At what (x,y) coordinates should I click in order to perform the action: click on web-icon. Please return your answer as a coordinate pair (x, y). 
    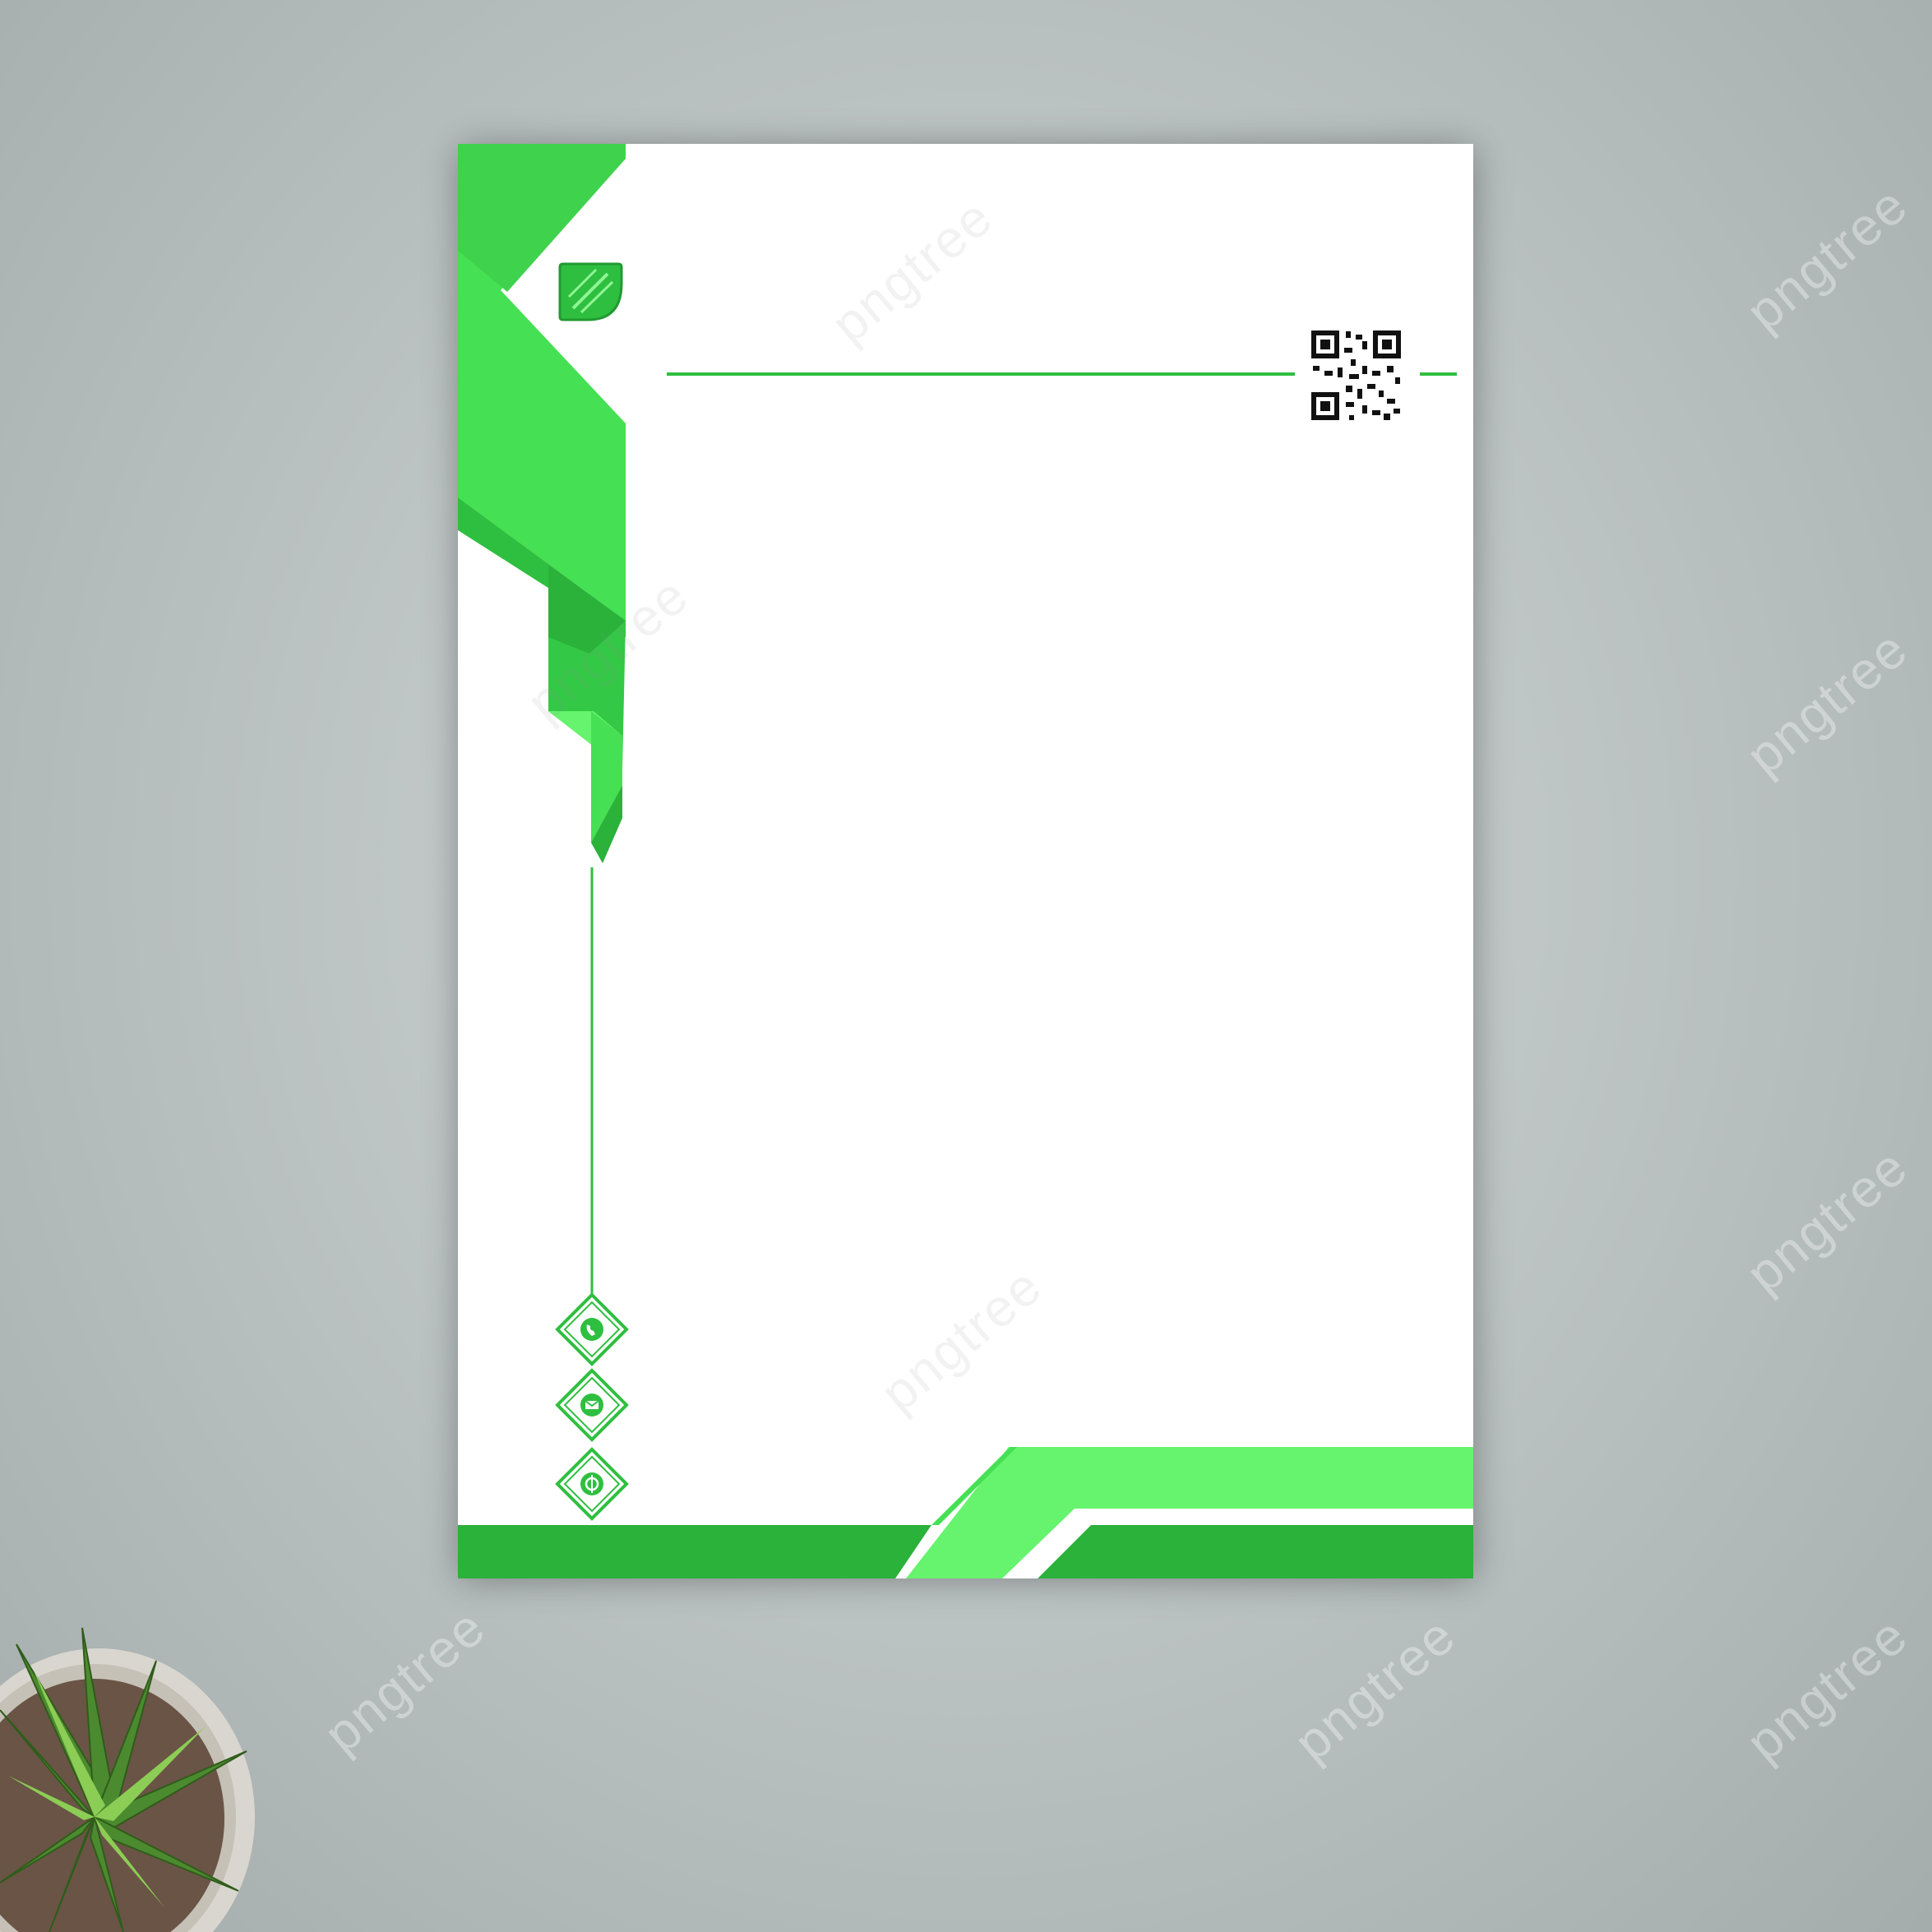
    Looking at the image, I should click on (592, 1484).